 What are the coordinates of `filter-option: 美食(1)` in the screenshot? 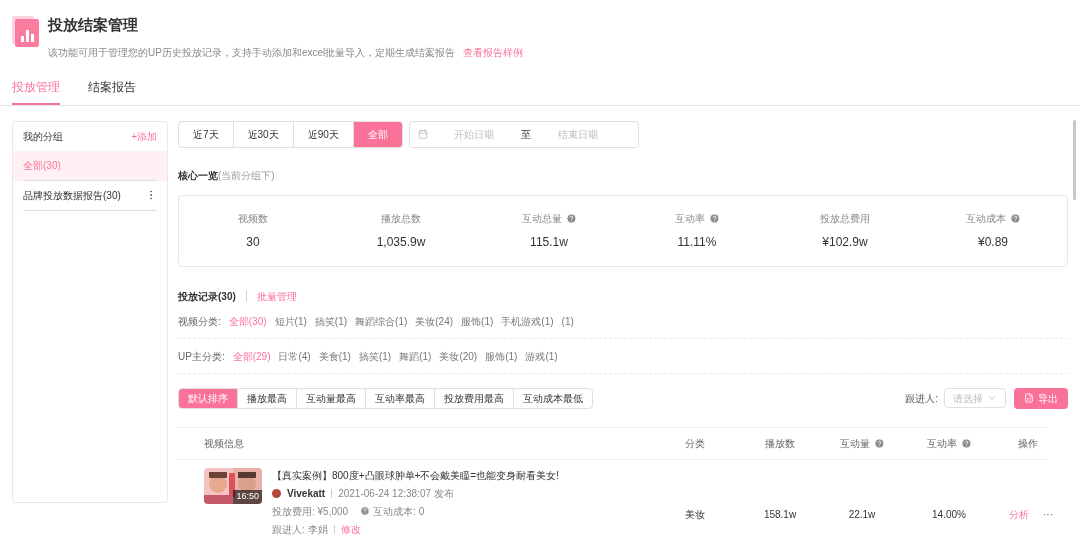 It's located at (334, 356).